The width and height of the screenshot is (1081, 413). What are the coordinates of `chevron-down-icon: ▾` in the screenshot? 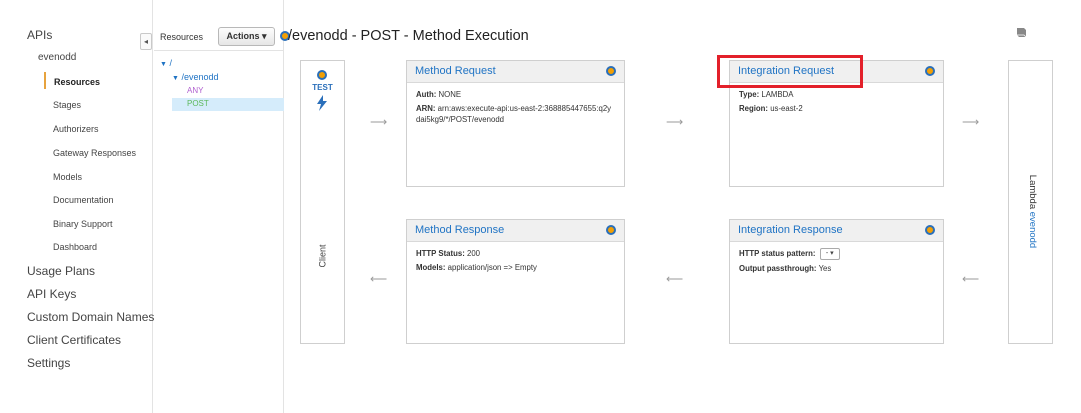 It's located at (832, 253).